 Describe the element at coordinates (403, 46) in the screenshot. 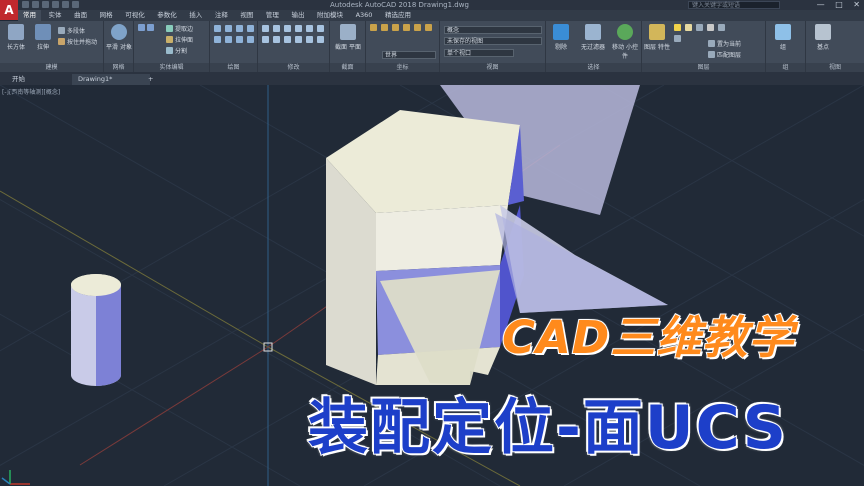

I see `panel-coordinates: 世界 坐标` at that location.